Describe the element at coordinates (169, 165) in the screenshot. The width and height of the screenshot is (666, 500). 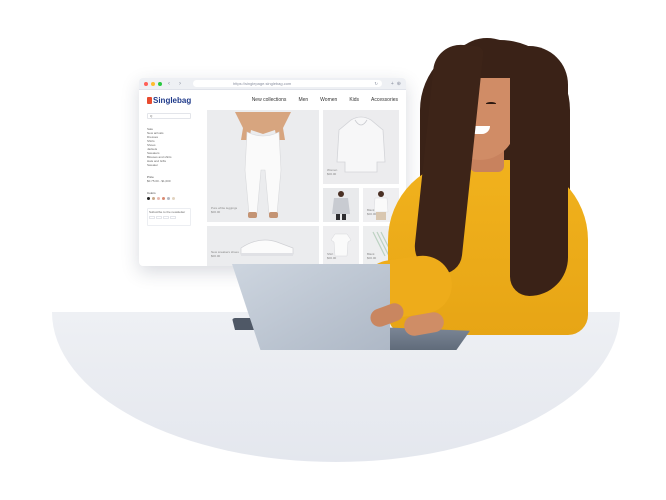
I see `category-item: Sweater` at that location.